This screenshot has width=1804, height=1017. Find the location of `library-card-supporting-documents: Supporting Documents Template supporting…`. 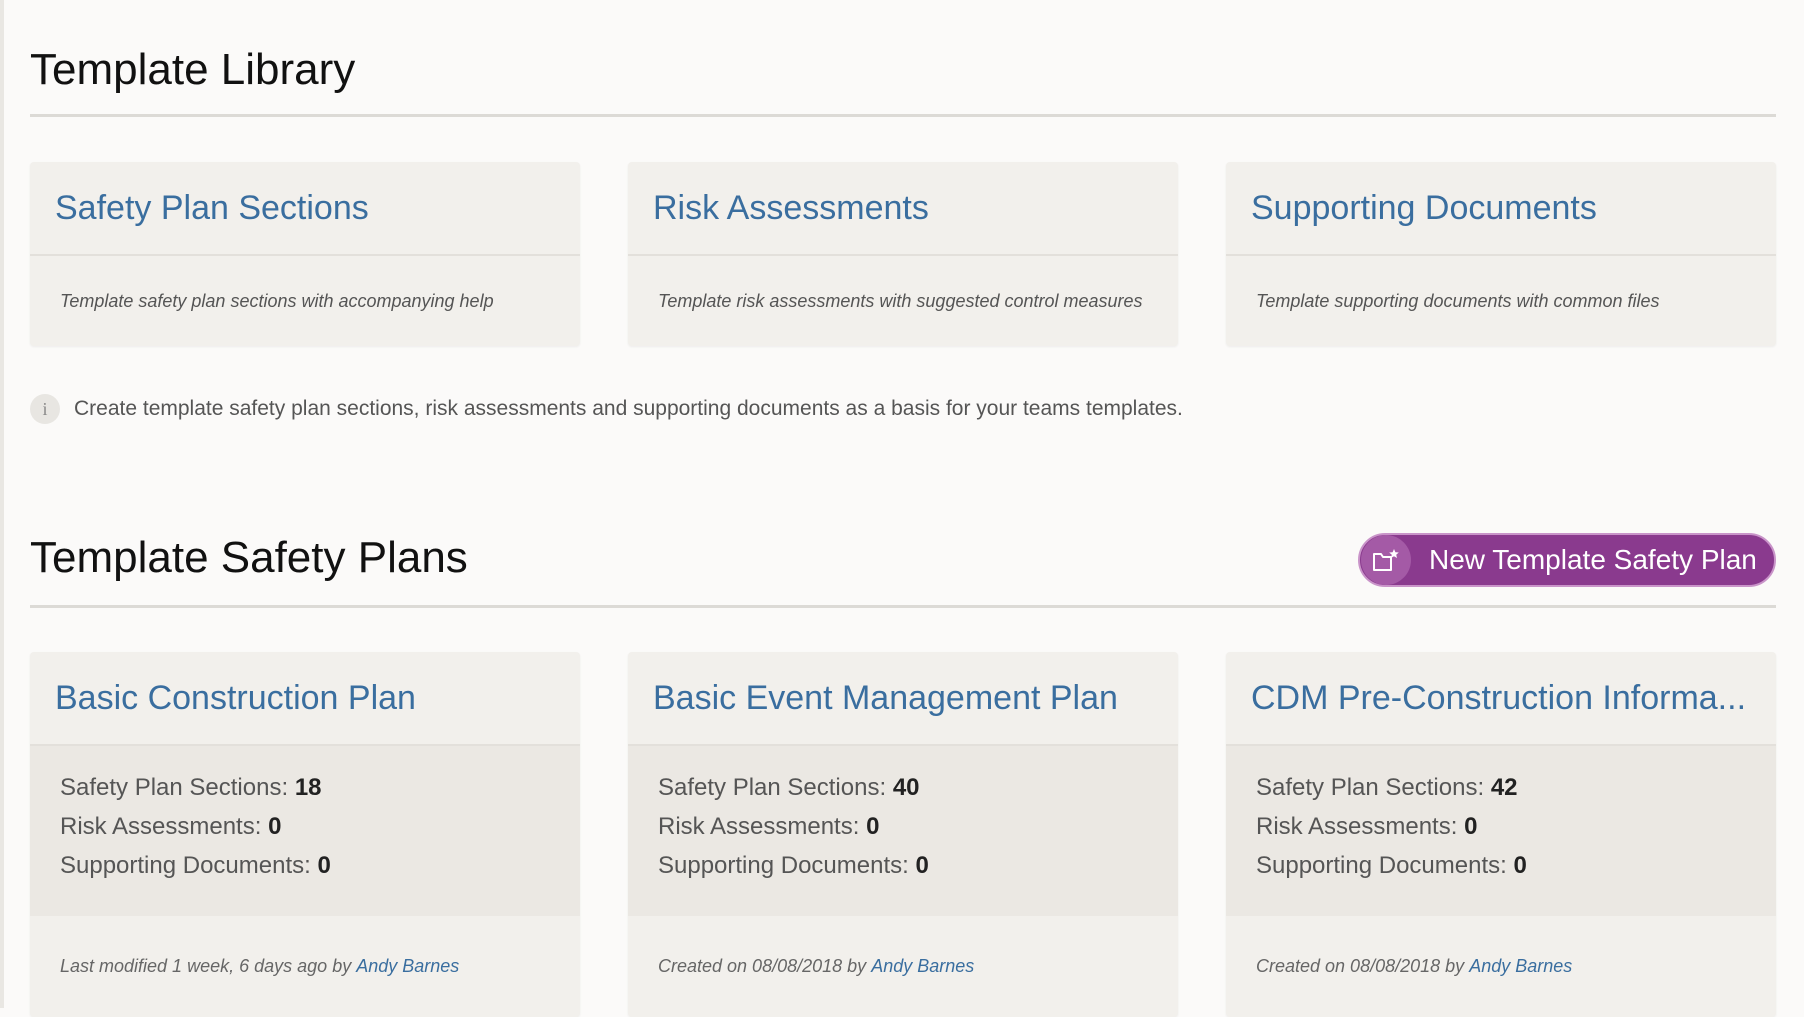

library-card-supporting-documents: Supporting Documents Template supporting… is located at coordinates (1501, 254).